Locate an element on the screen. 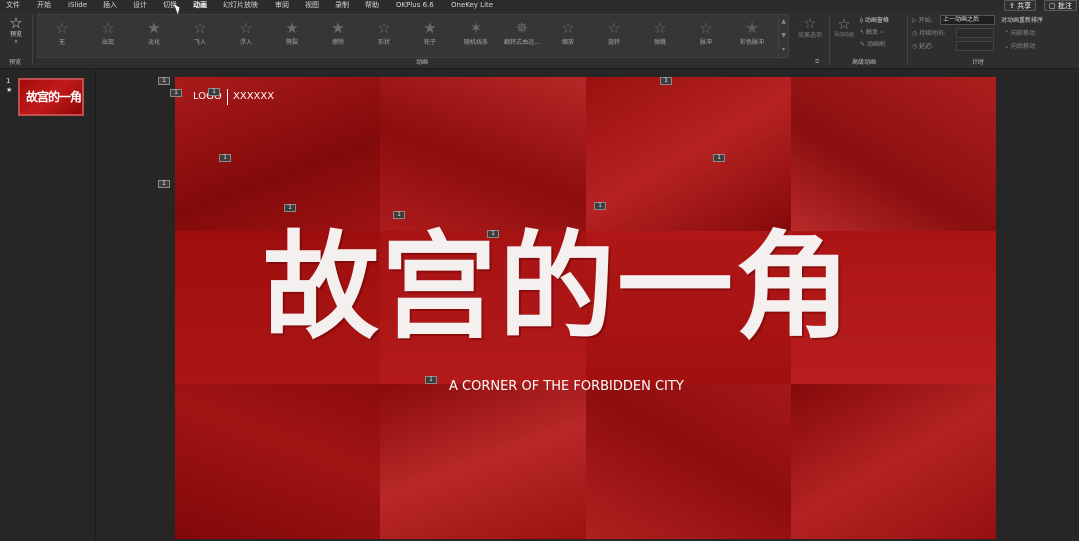 This screenshot has height=541, width=1079. duration-label: ◷ 持续时间: is located at coordinates (929, 33).